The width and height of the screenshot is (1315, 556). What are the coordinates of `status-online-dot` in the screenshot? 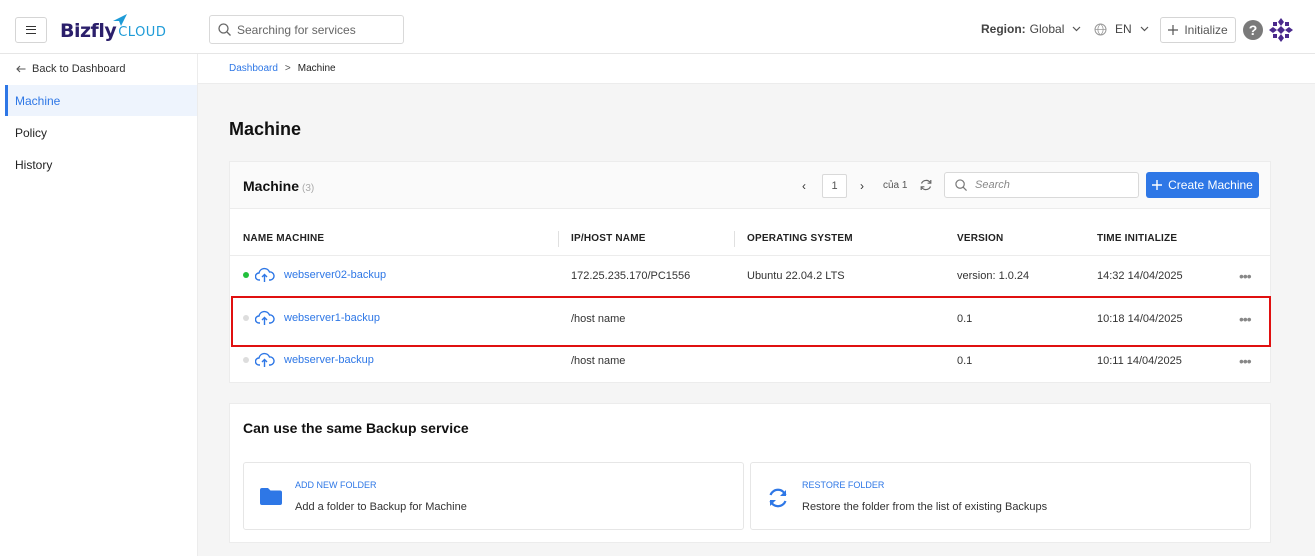 It's located at (246, 275).